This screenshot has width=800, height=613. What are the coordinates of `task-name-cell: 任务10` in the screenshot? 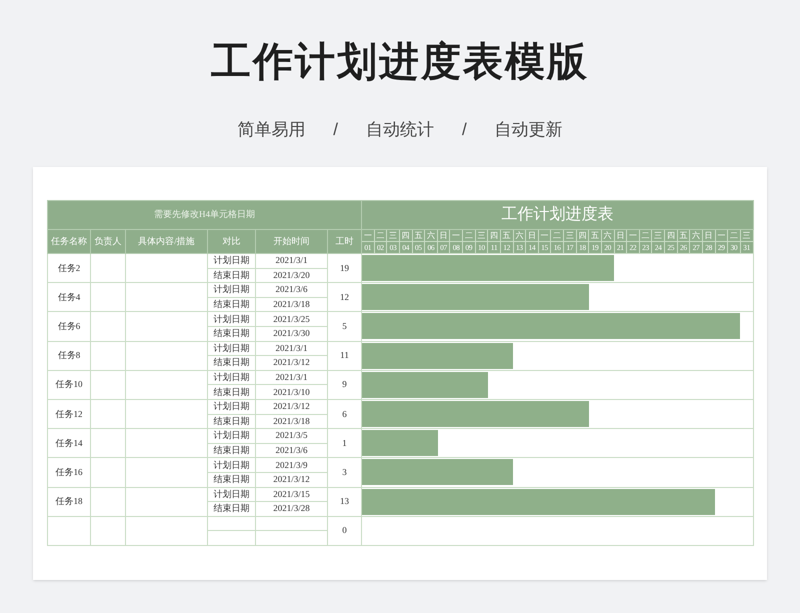 It's located at (69, 385).